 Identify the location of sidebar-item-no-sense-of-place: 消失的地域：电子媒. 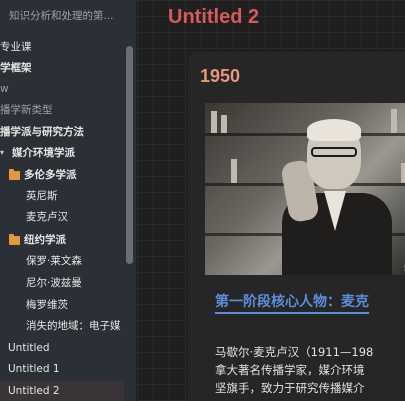
(73, 326).